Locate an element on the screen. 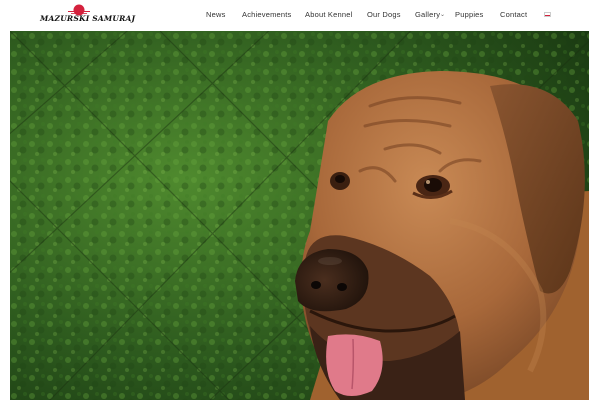 This screenshot has width=600, height=400. nav-achievements: Achievements is located at coordinates (267, 14).